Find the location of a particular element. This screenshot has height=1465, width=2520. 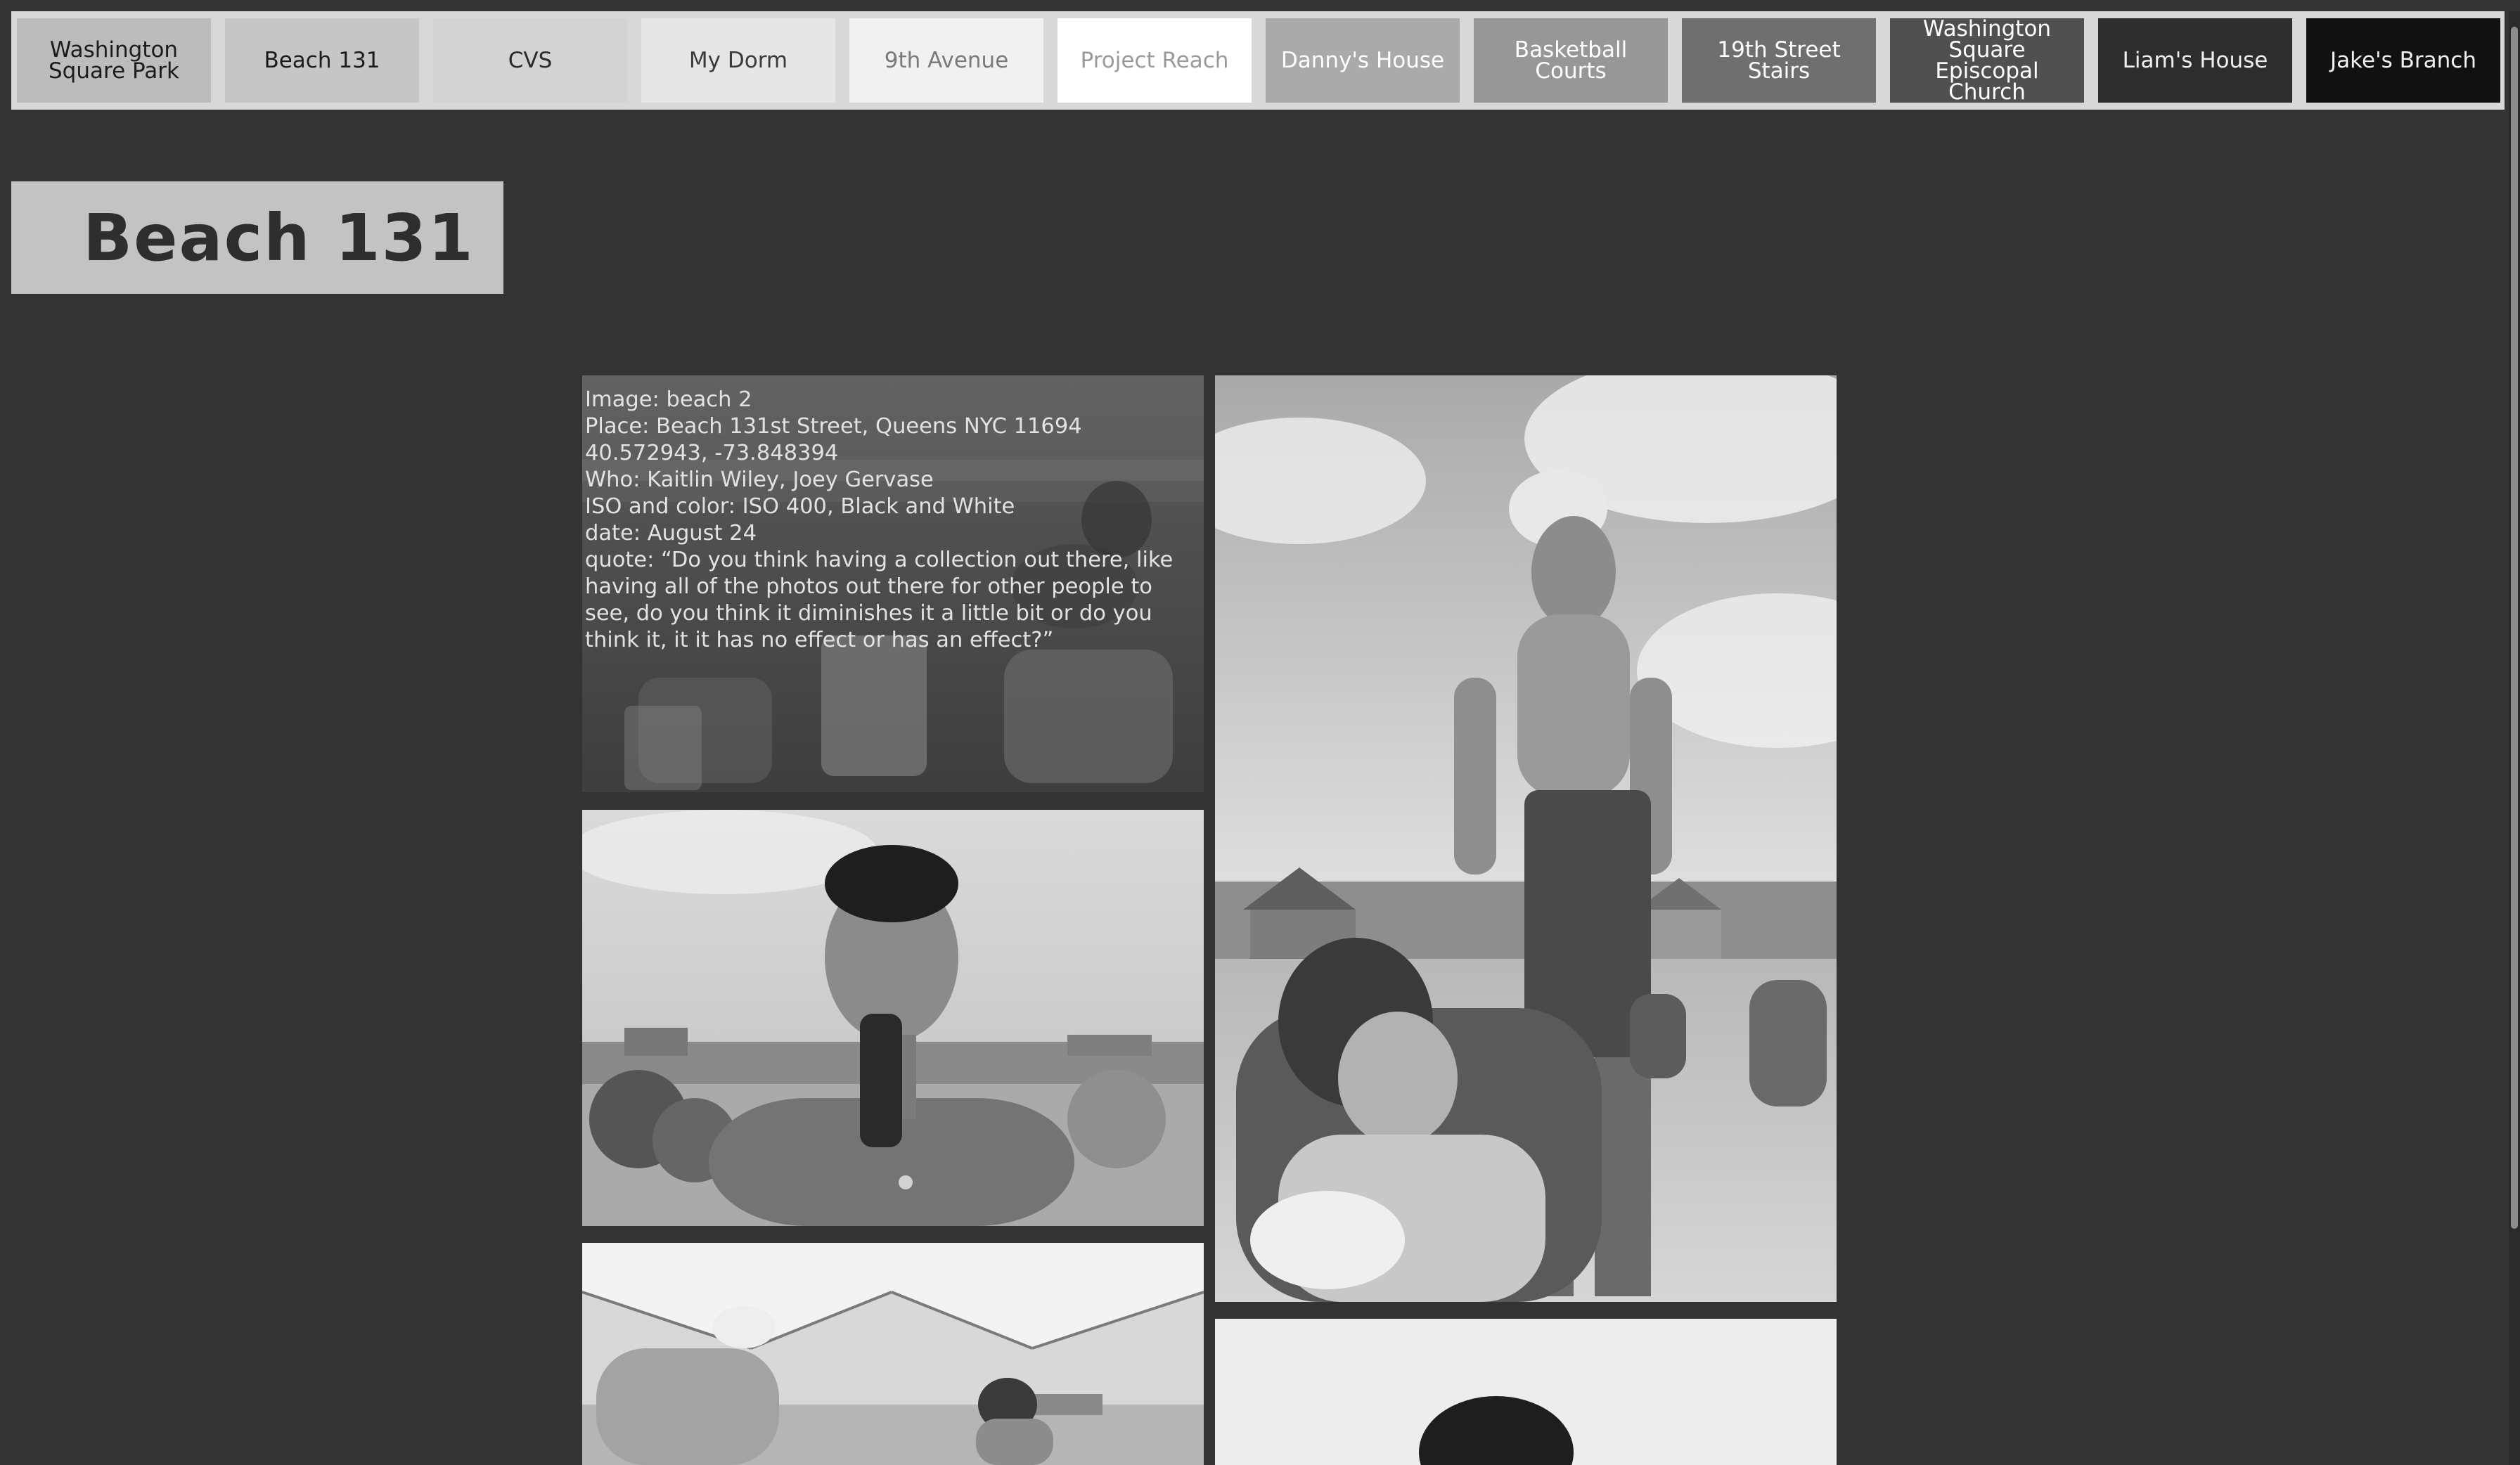

nav-item-label: Beach 131 is located at coordinates (322, 60).